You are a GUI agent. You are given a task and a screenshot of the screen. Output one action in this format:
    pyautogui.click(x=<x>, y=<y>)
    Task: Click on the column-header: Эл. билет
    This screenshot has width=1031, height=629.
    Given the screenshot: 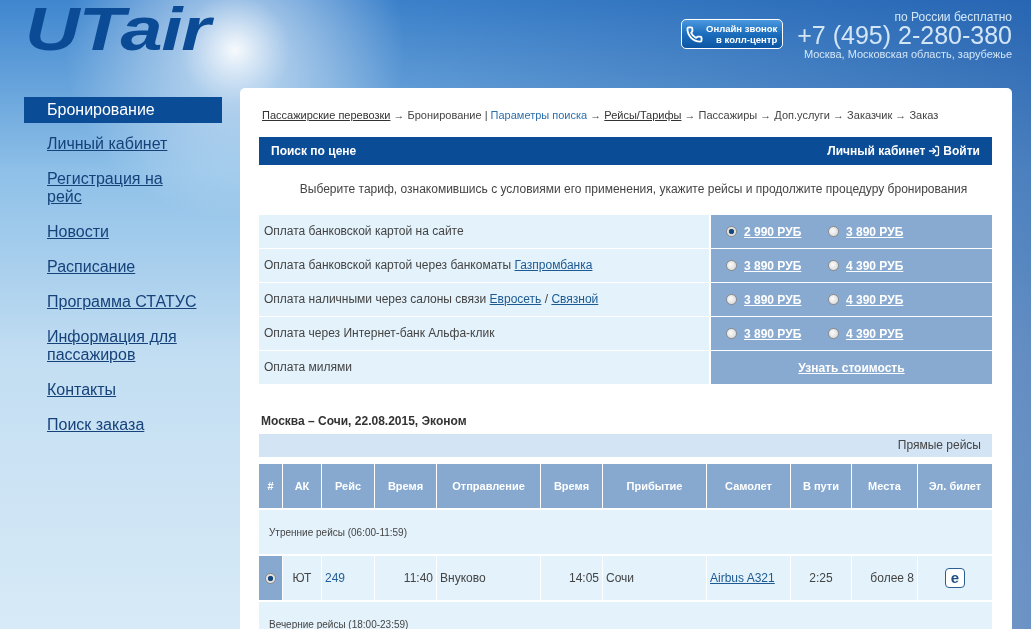 What is the action you would take?
    pyautogui.click(x=955, y=486)
    